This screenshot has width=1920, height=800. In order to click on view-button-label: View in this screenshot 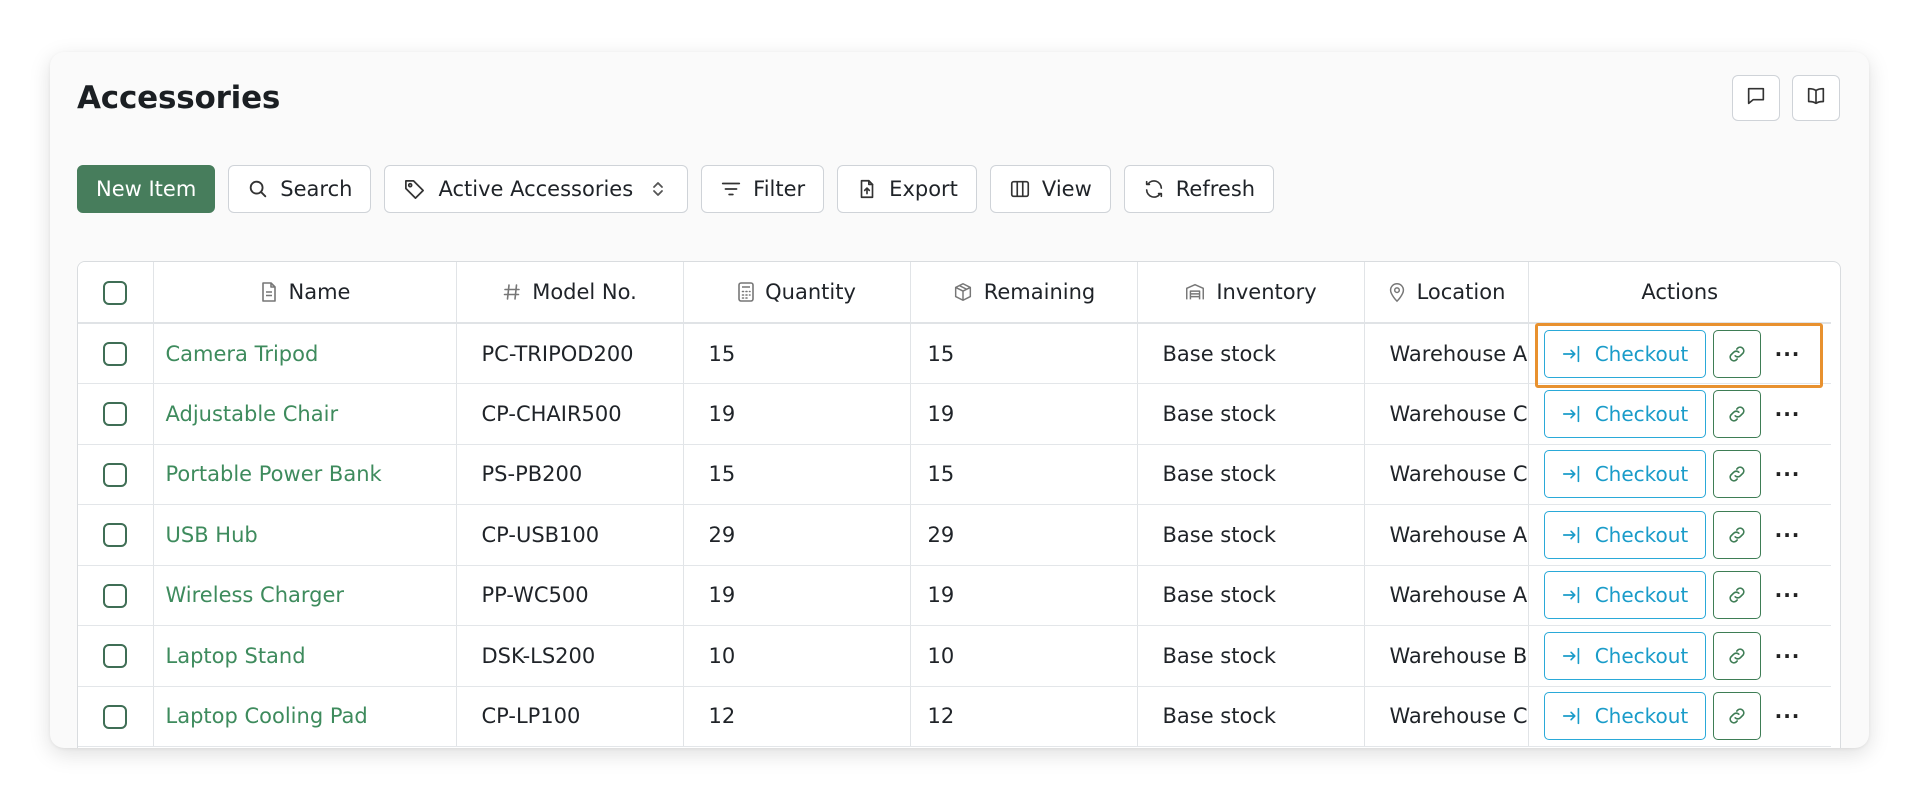, I will do `click(1066, 189)`.